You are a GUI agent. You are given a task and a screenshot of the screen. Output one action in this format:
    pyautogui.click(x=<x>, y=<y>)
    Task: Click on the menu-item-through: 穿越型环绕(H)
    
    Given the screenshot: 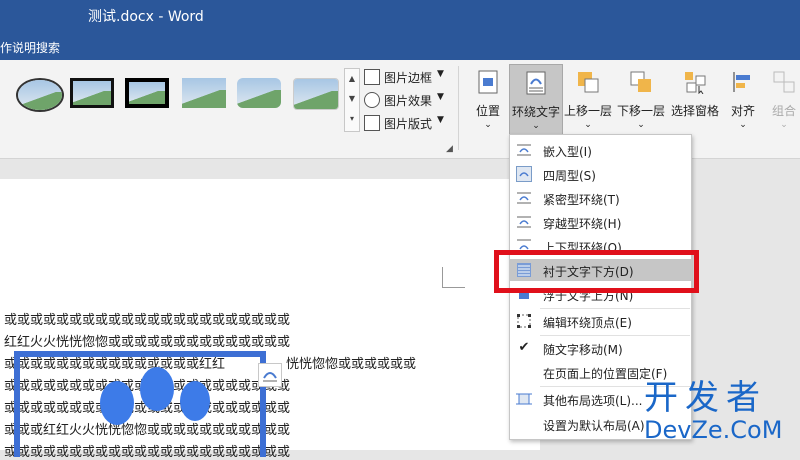 What is the action you would take?
    pyautogui.click(x=600, y=222)
    